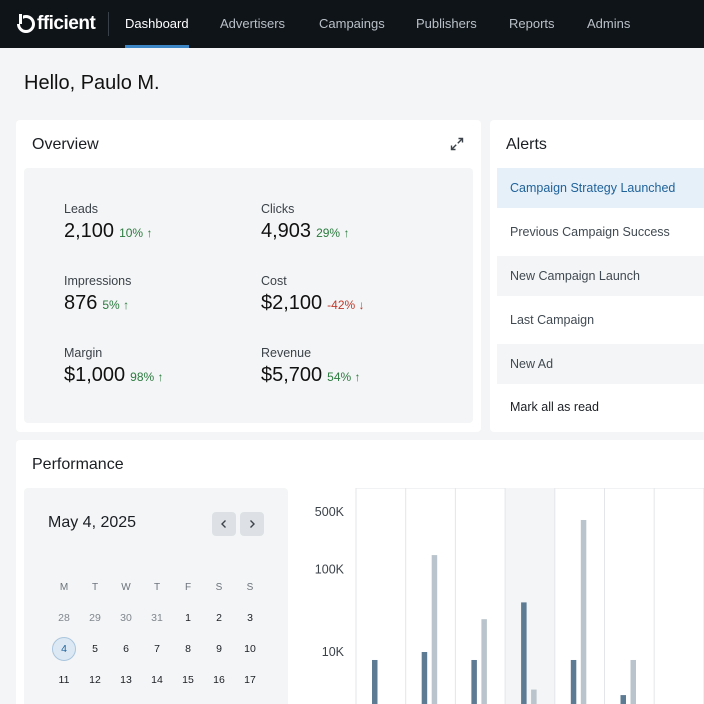 The height and width of the screenshot is (704, 704). Describe the element at coordinates (250, 680) in the screenshot. I see `calendar-day: 17` at that location.